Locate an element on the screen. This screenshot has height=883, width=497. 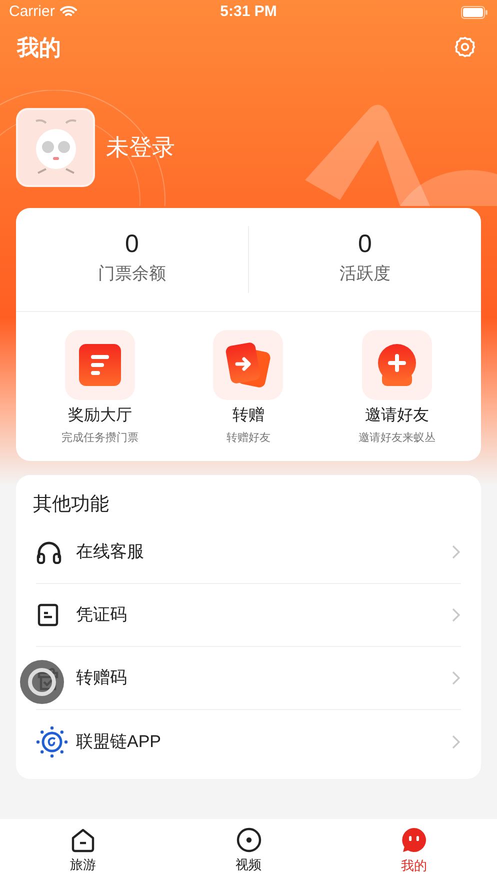
menu-item: 联盟链APP is located at coordinates (248, 741).